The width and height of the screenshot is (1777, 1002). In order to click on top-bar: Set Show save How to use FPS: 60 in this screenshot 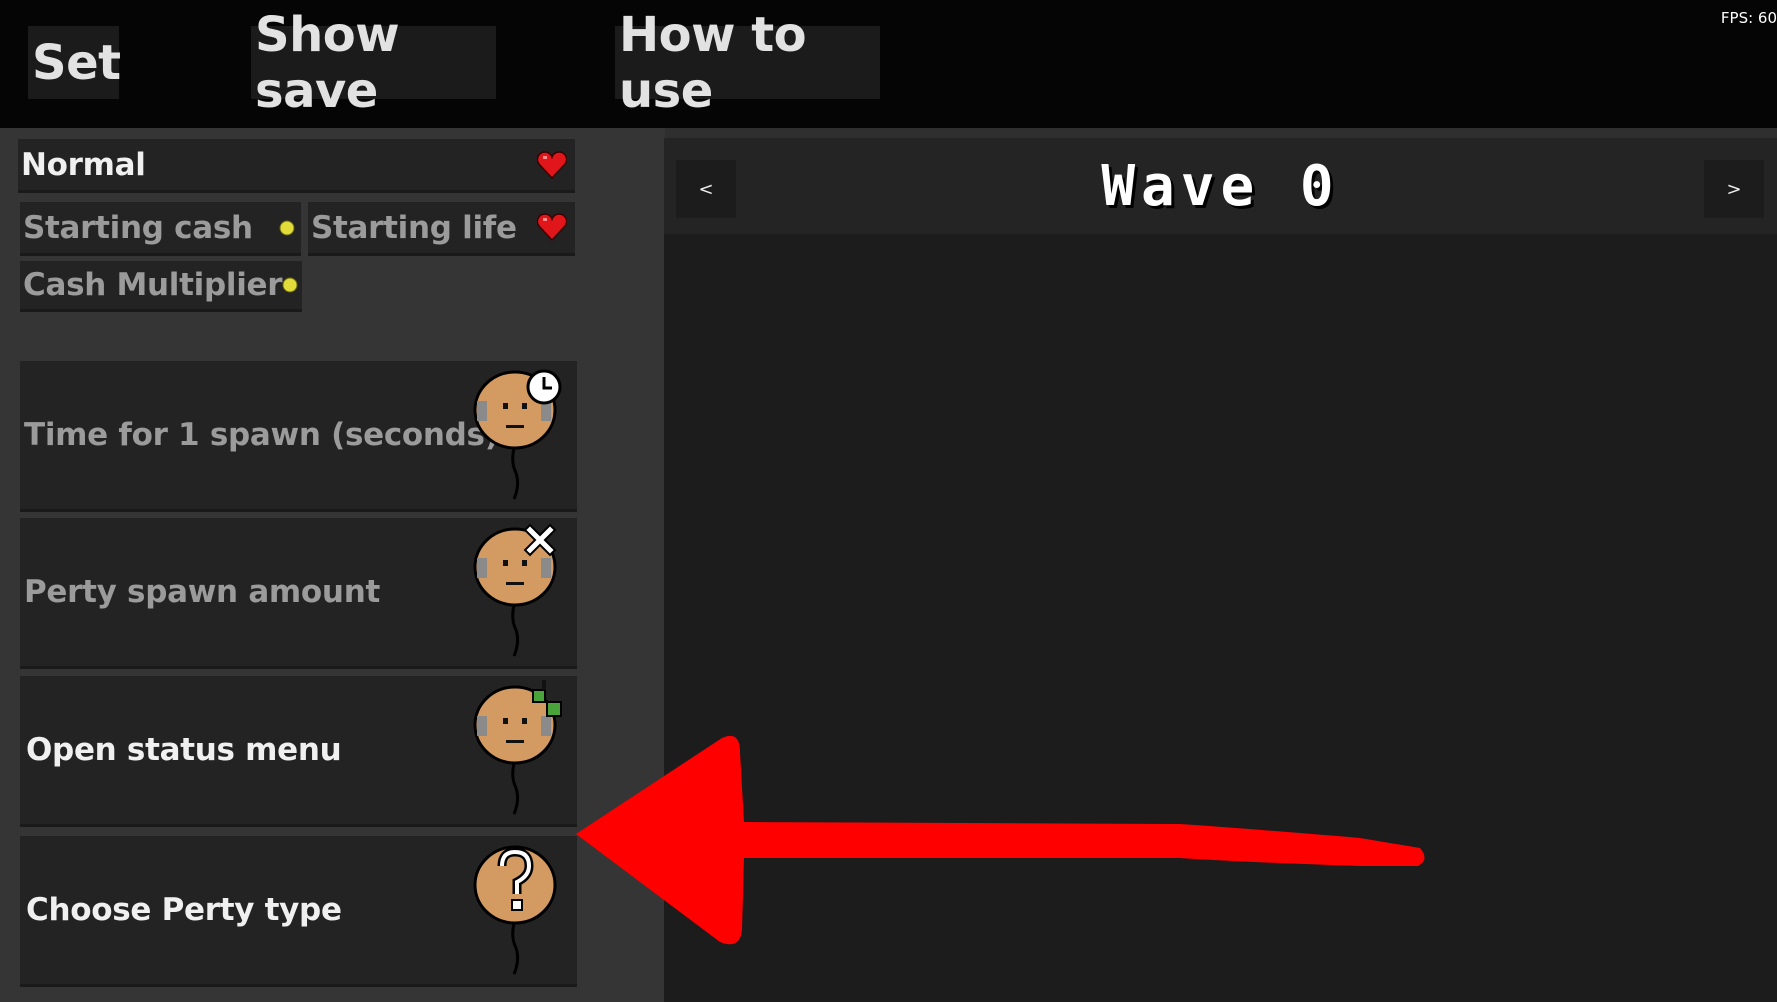, I will do `click(888, 64)`.